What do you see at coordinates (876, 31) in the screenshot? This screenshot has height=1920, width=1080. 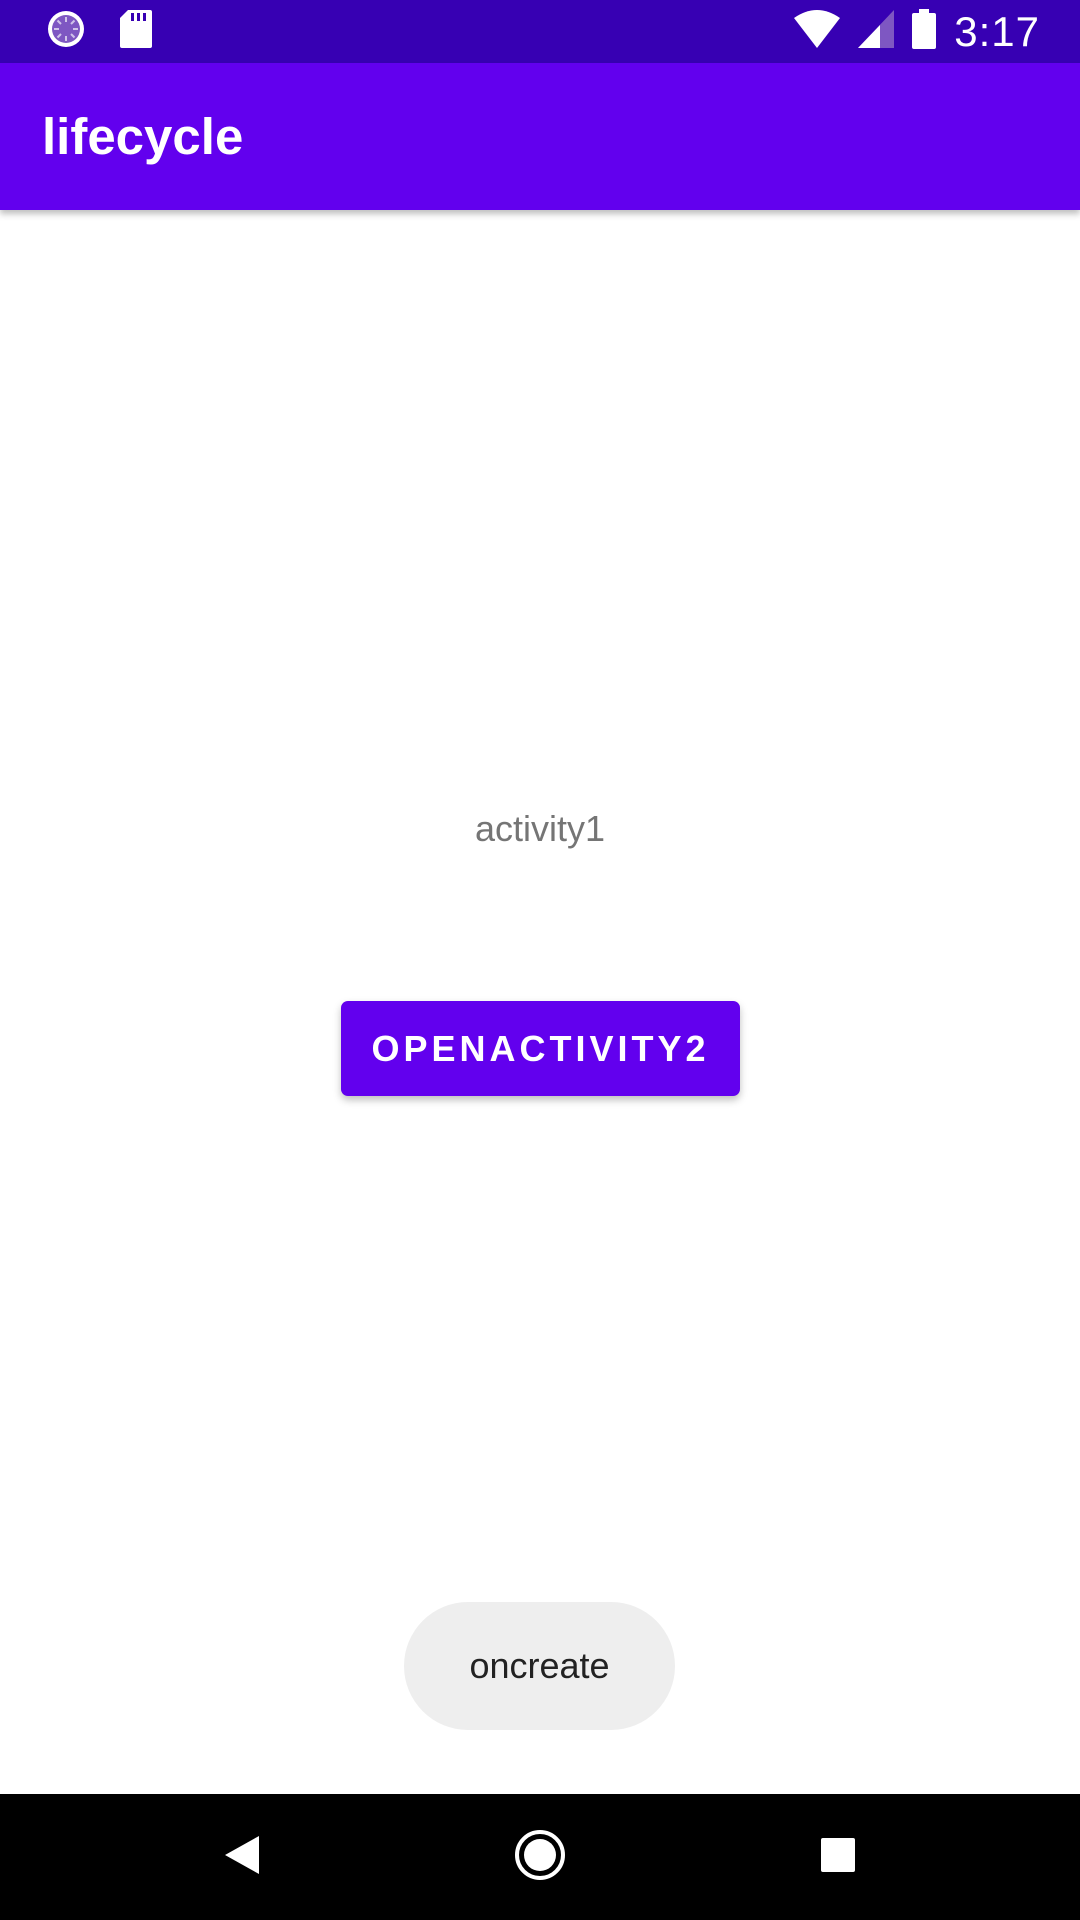 I see `cellular-signal-icon` at bounding box center [876, 31].